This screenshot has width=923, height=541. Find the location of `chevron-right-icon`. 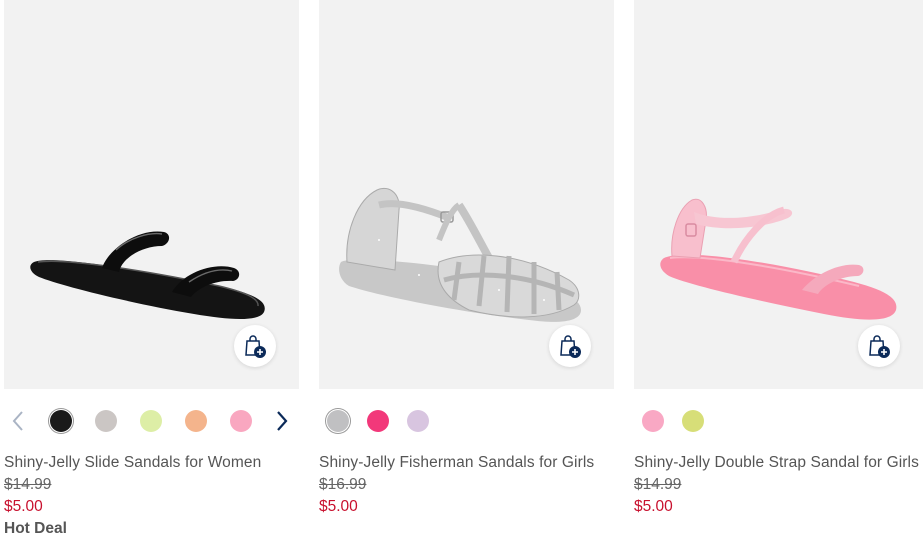

chevron-right-icon is located at coordinates (282, 421).